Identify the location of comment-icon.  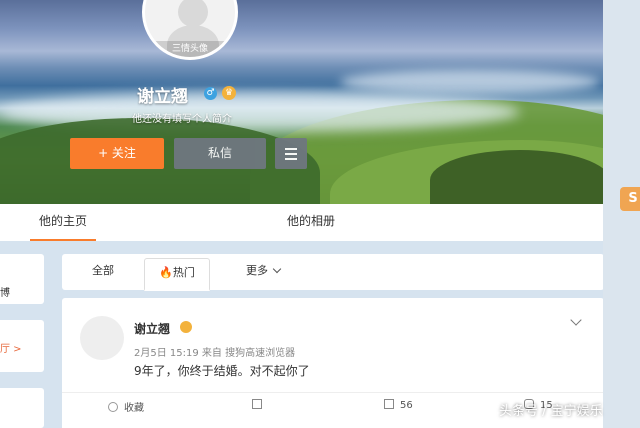
(389, 404).